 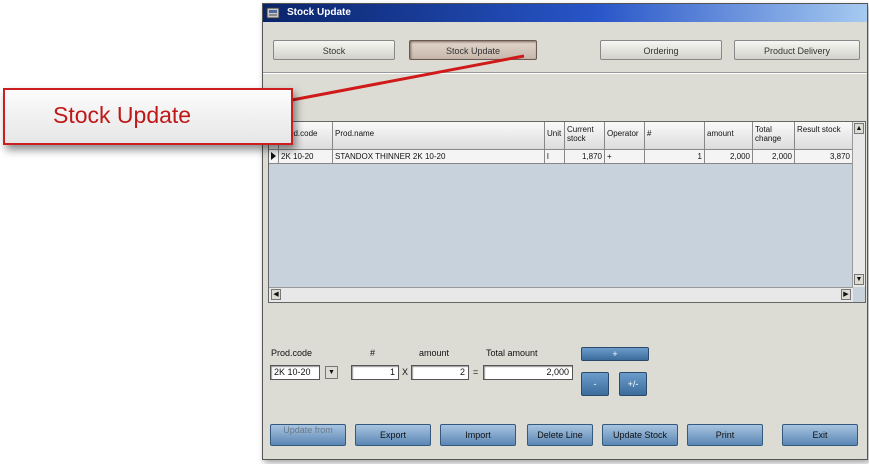 What do you see at coordinates (408, 78) in the screenshot?
I see `callout-pointer-line` at bounding box center [408, 78].